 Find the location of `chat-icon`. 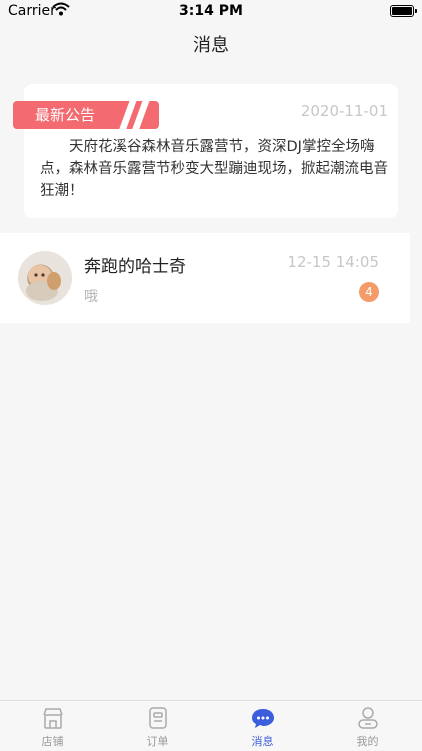

chat-icon is located at coordinates (263, 718).